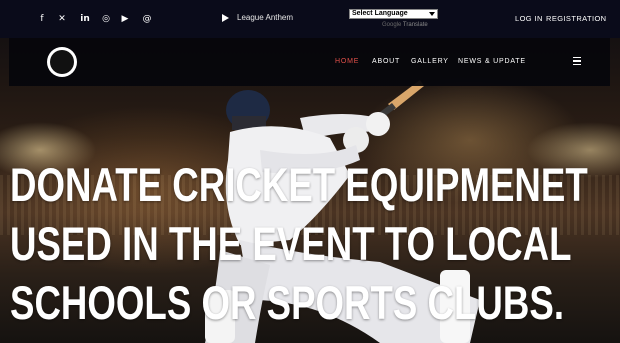 Image resolution: width=620 pixels, height=343 pixels. Describe the element at coordinates (415, 25) in the screenshot. I see `translate-label: Translate` at that location.